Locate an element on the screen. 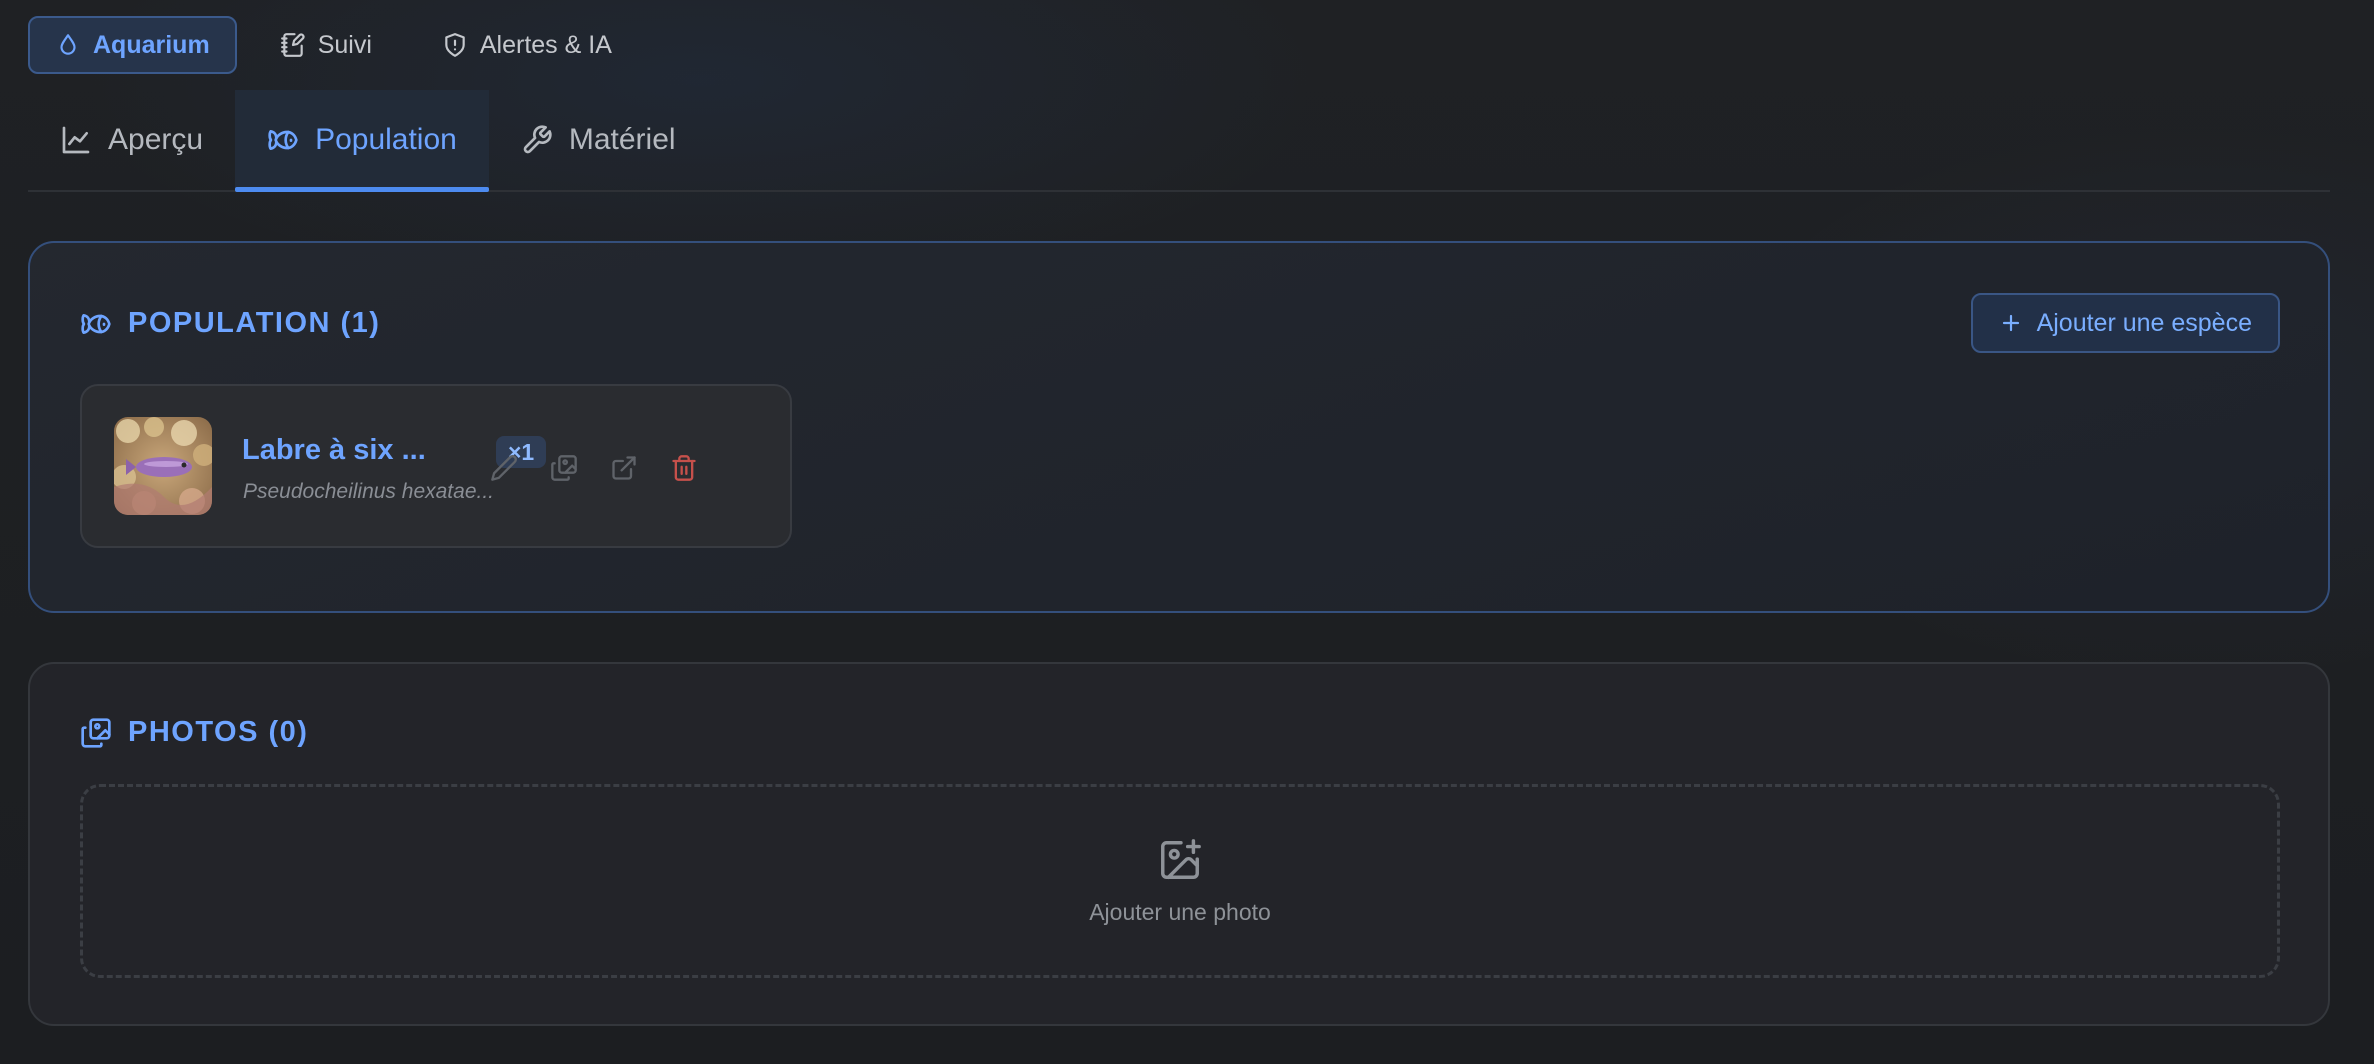 The image size is (2374, 1064). external-link-icon is located at coordinates (624, 468).